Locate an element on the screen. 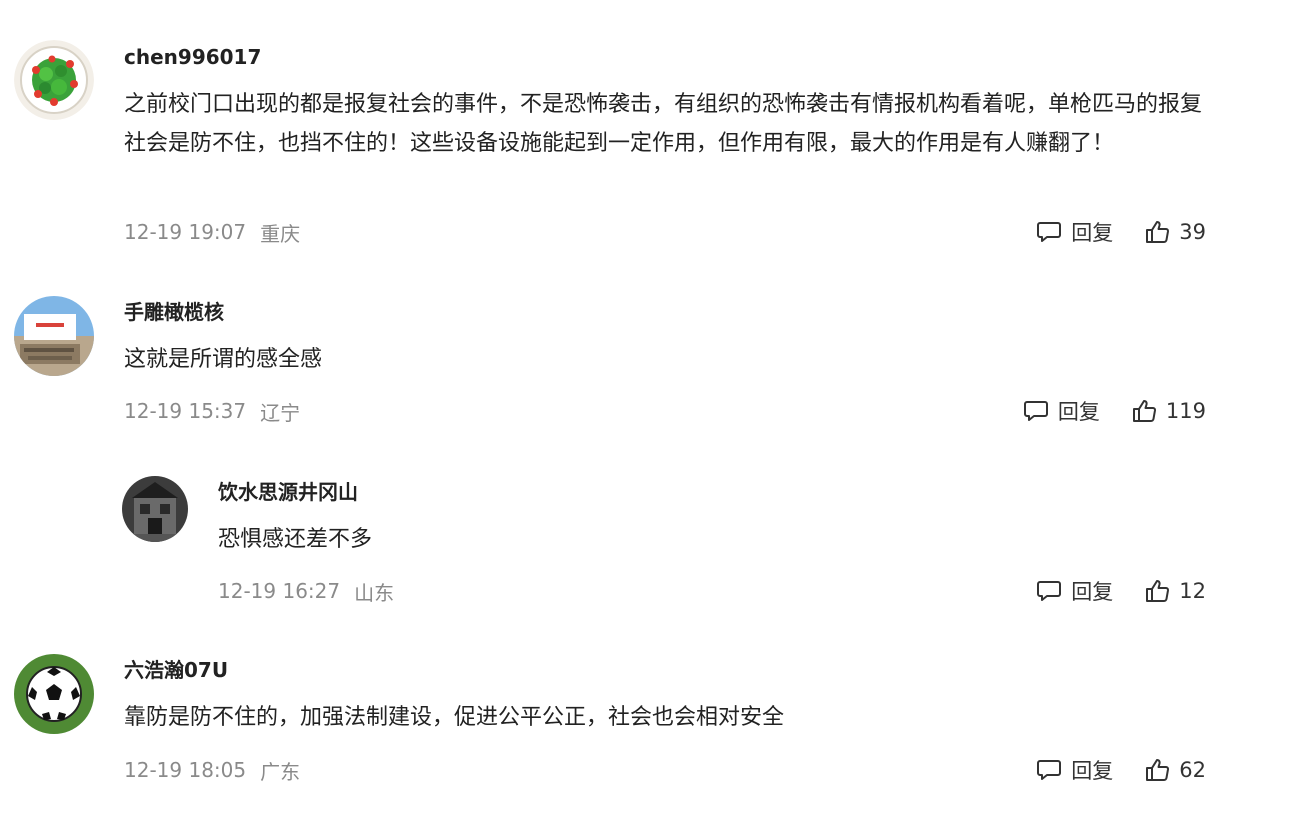 The width and height of the screenshot is (1304, 822). comment-meta: 12-19 19:07 重庆 回复 39 is located at coordinates (665, 232).